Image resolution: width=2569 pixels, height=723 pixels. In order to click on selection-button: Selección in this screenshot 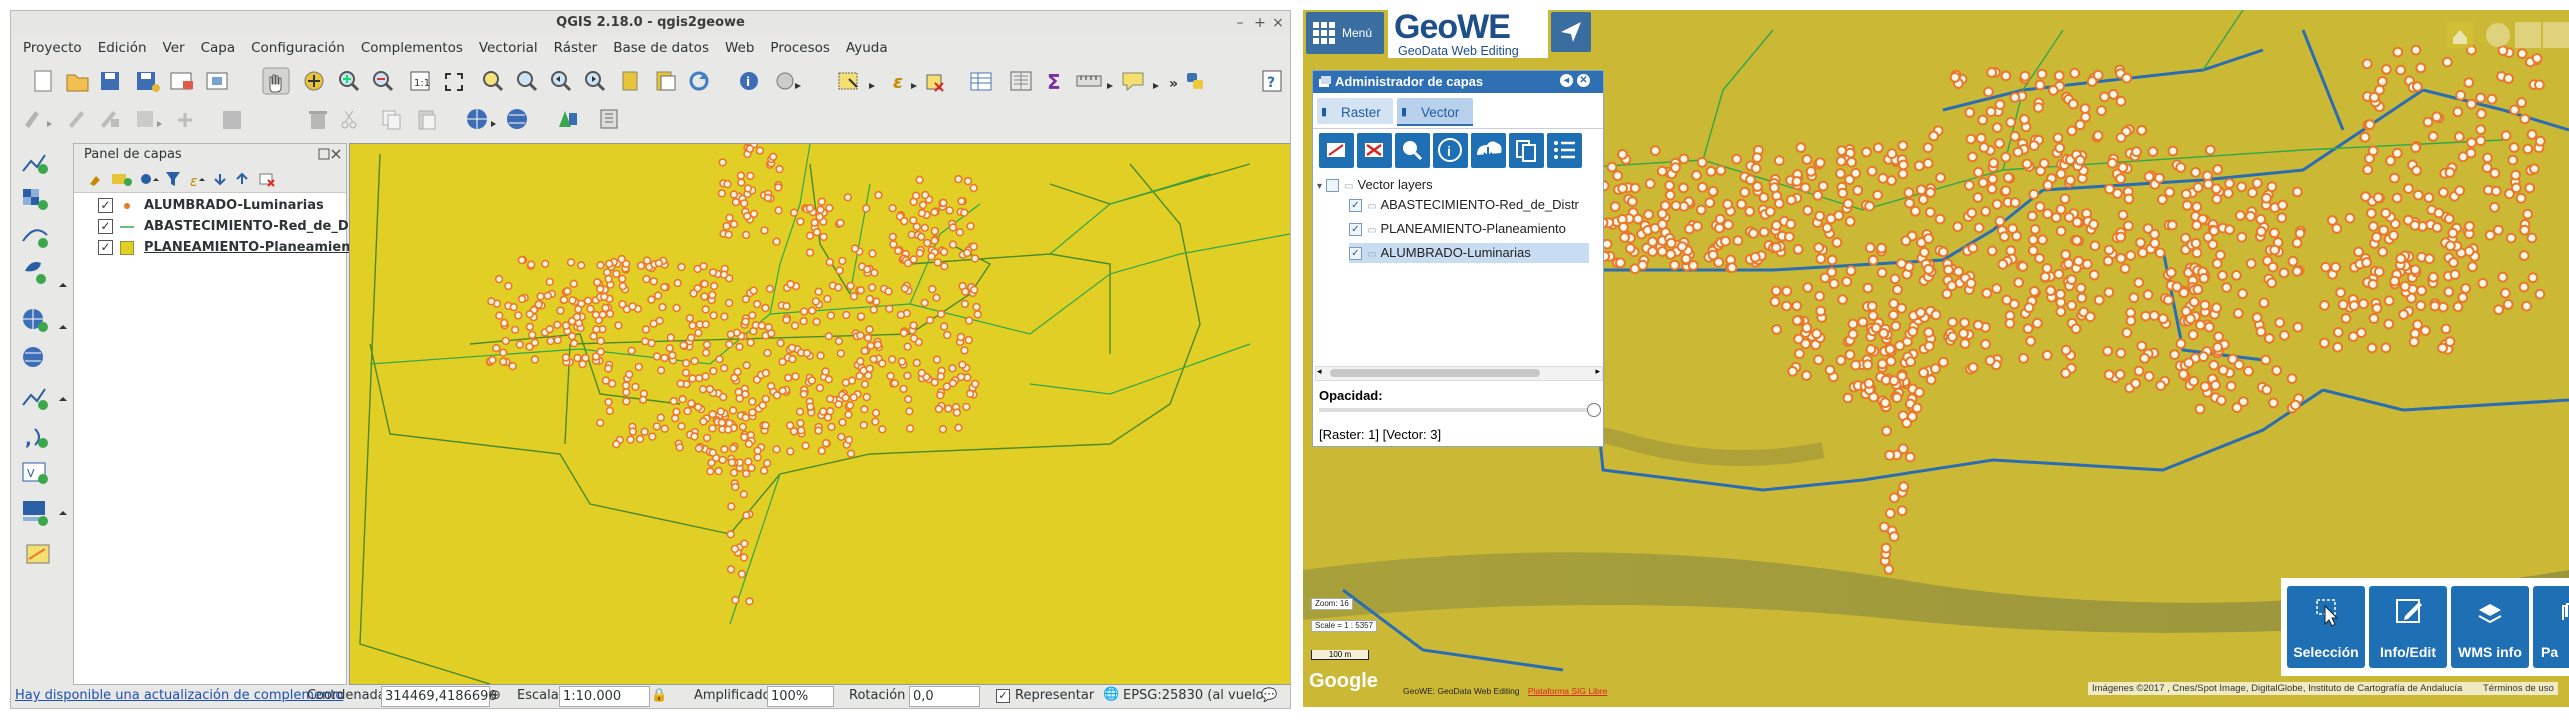, I will do `click(2326, 627)`.